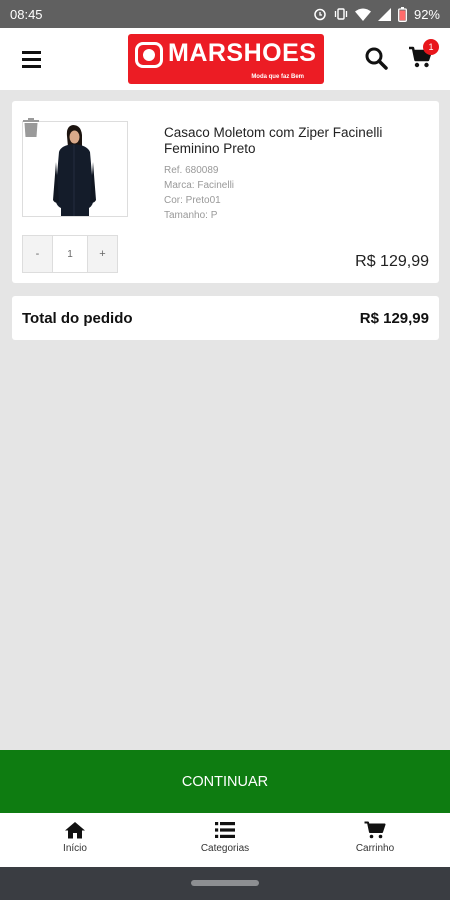 This screenshot has width=450, height=900. What do you see at coordinates (26, 14) in the screenshot?
I see `status-time: 08:45` at bounding box center [26, 14].